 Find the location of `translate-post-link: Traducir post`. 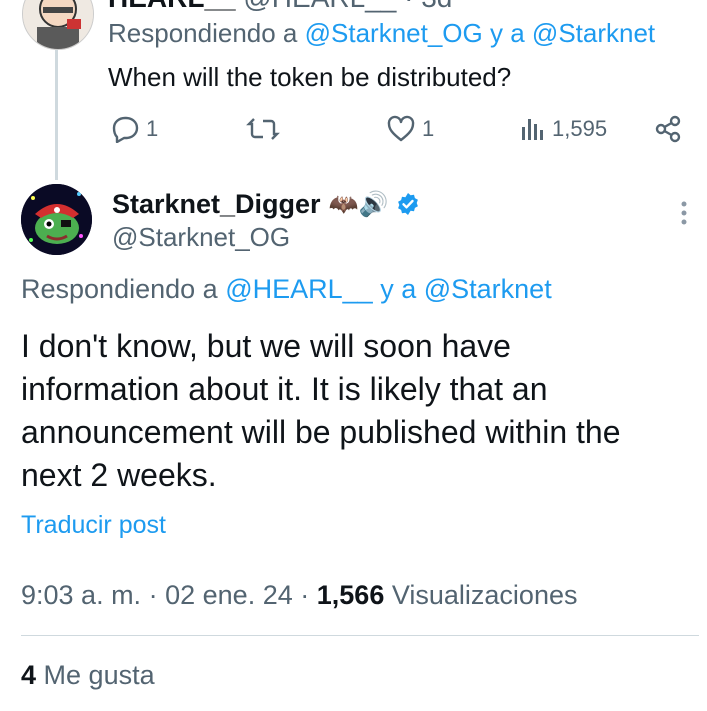

translate-post-link: Traducir post is located at coordinates (93, 525).